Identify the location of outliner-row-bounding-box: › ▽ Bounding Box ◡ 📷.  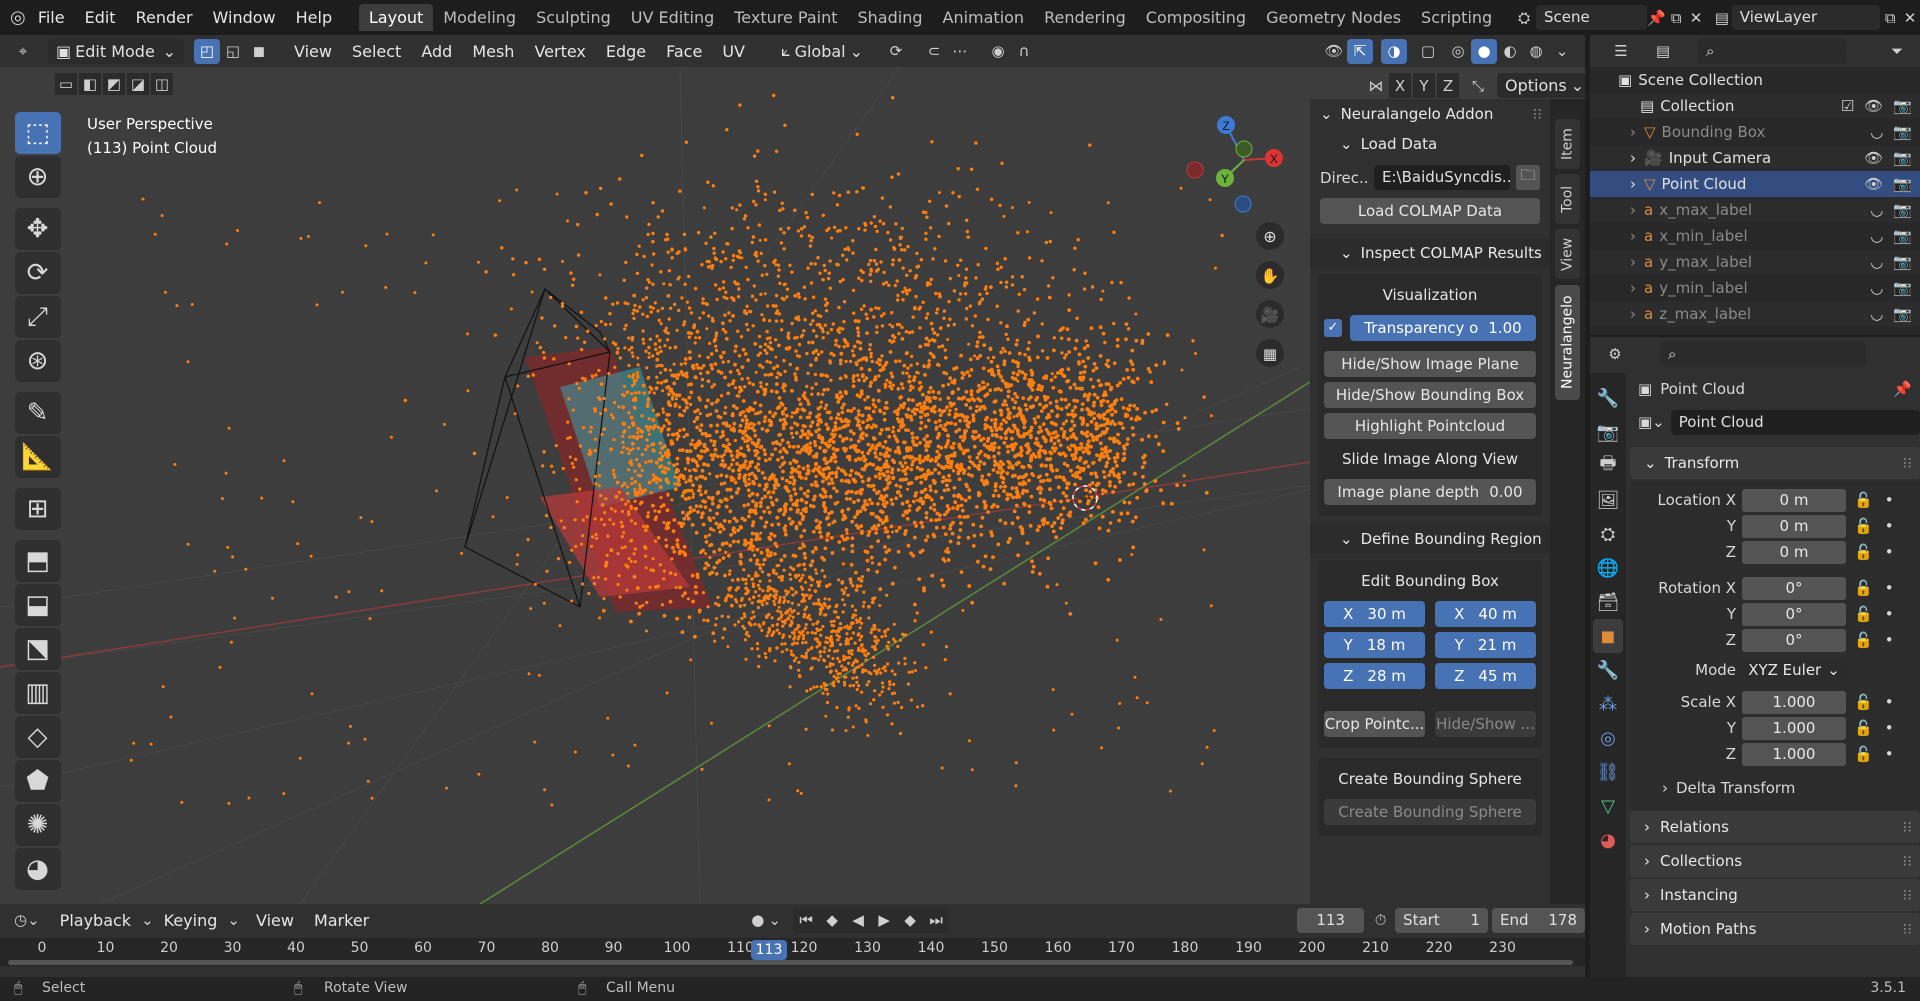
(1755, 132).